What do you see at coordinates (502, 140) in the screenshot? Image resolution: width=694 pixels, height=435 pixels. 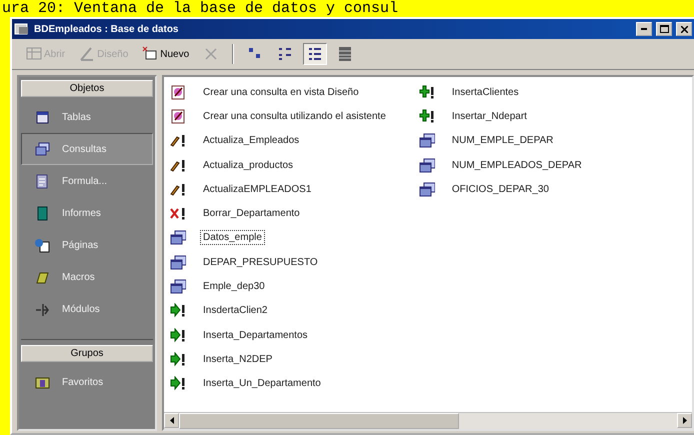 I see `query-item: NUM_EMPLE_DEPAR` at bounding box center [502, 140].